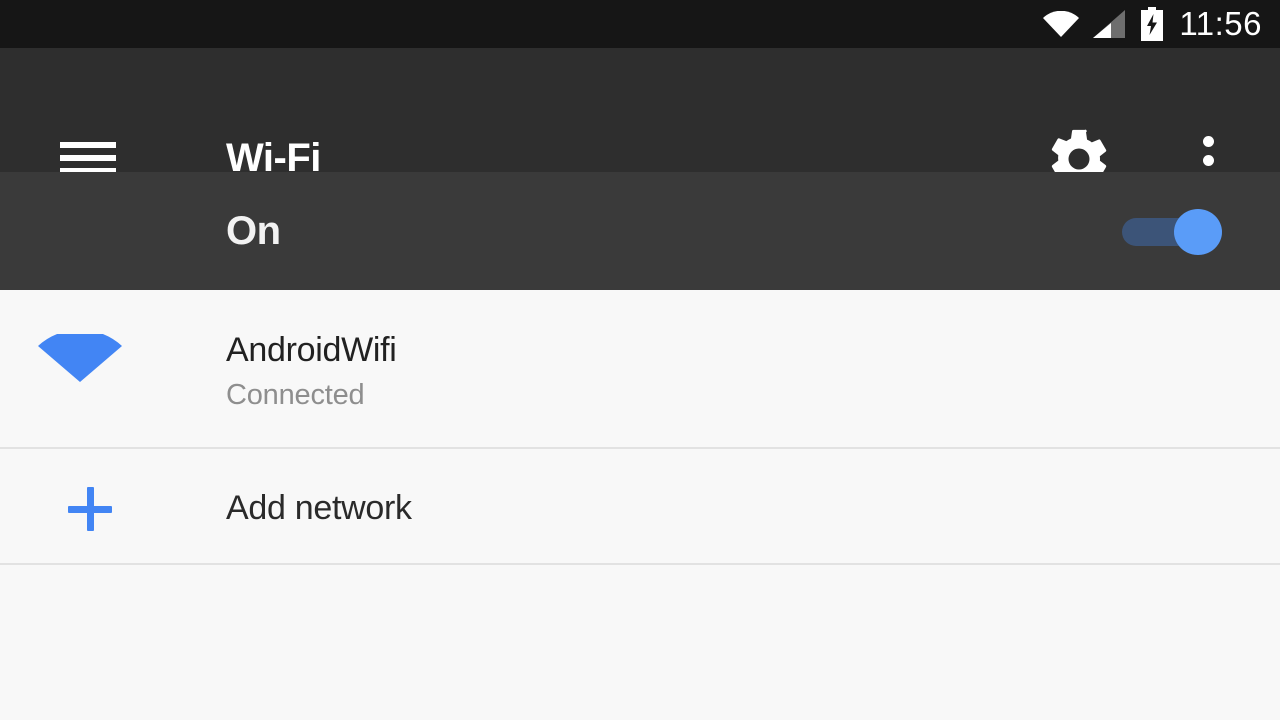  Describe the element at coordinates (1172, 232) in the screenshot. I see `wifi-toggle-switch` at that location.